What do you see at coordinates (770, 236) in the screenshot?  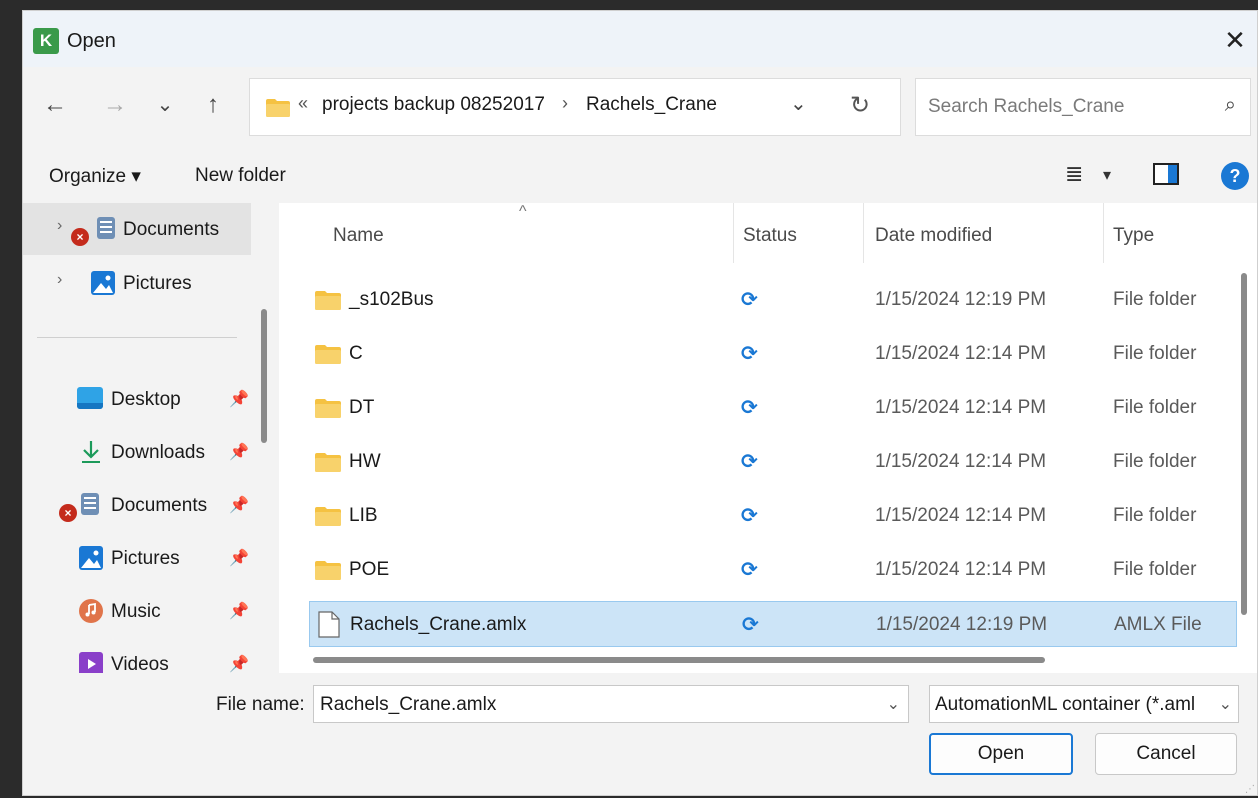 I see `column-header-status: Status` at bounding box center [770, 236].